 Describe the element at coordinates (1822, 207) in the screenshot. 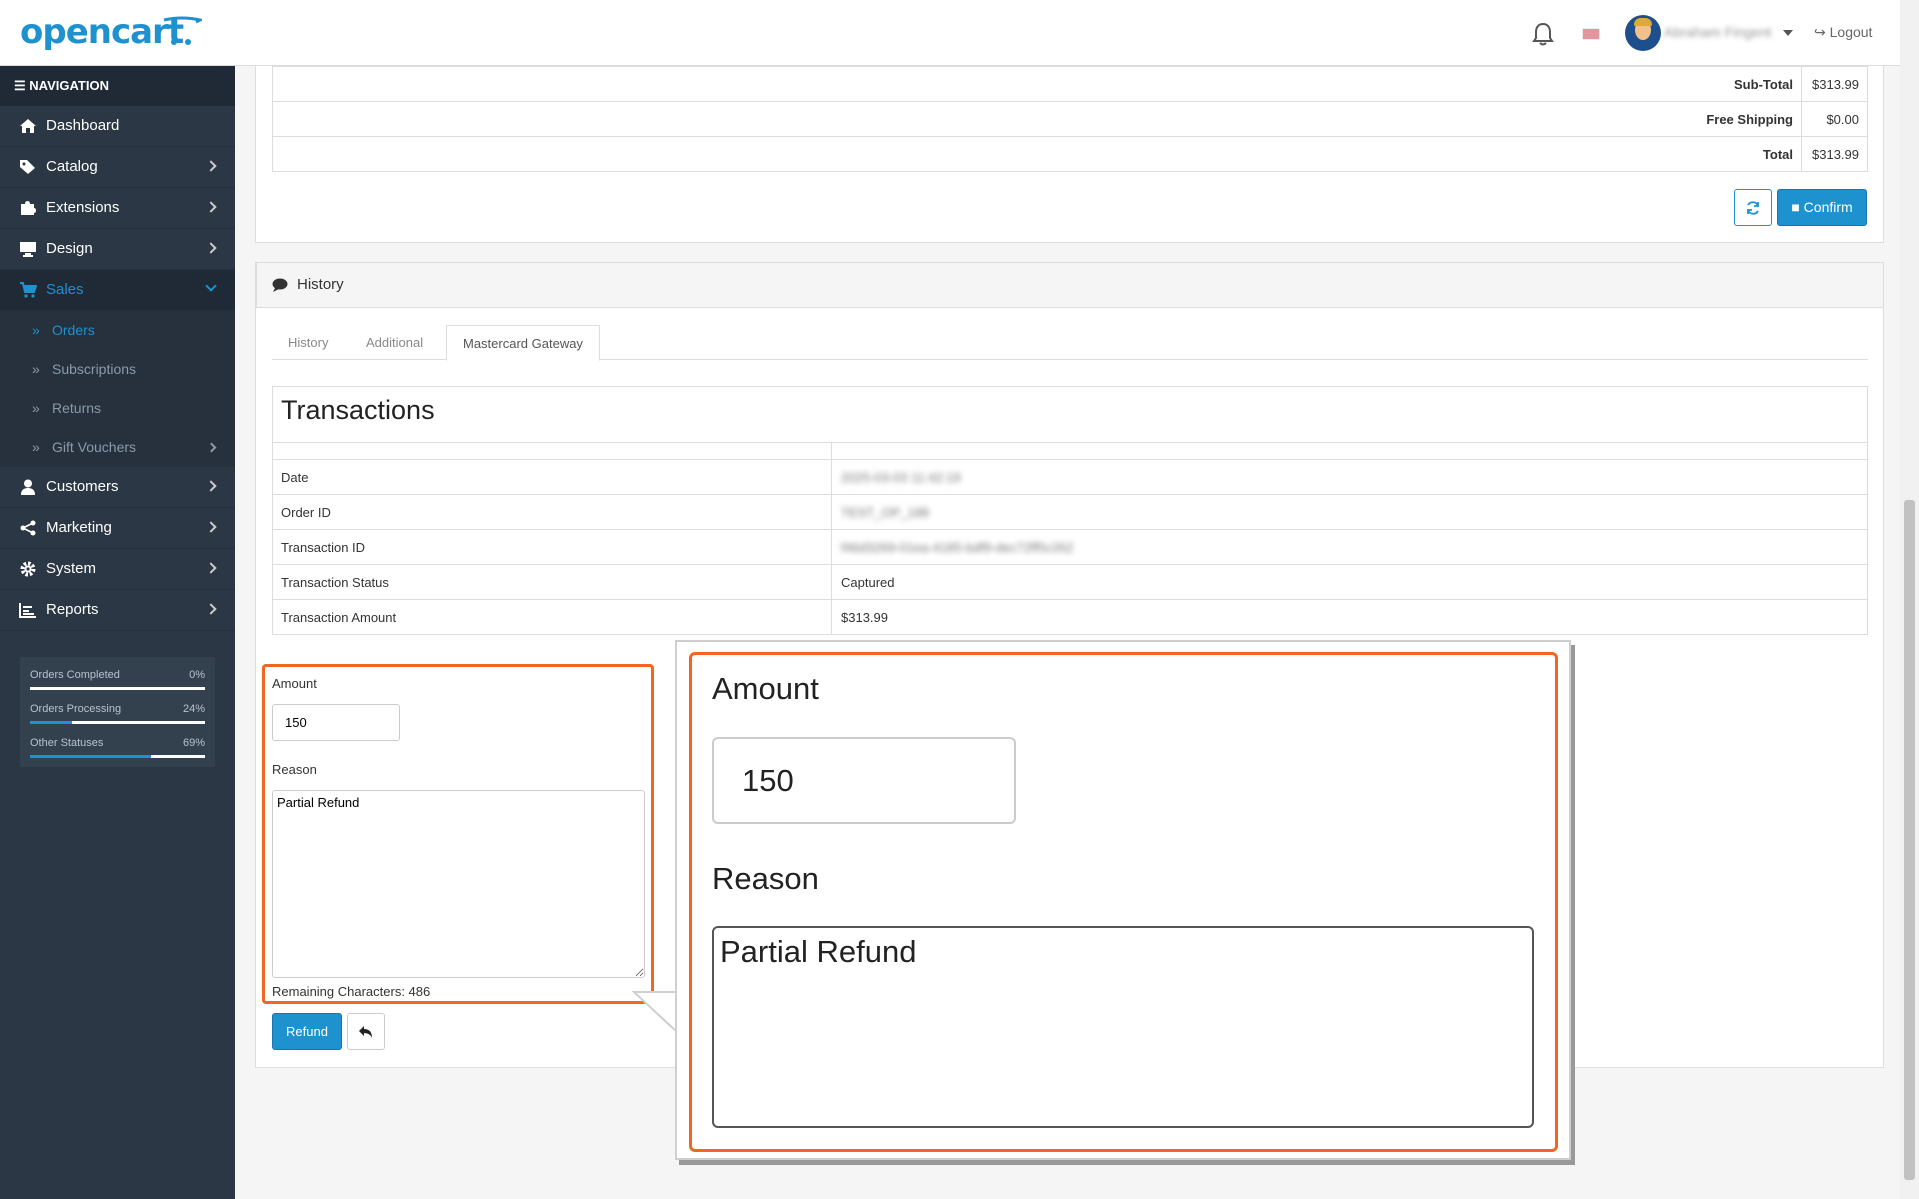

I see `confirm-button: ■ Confirm` at that location.